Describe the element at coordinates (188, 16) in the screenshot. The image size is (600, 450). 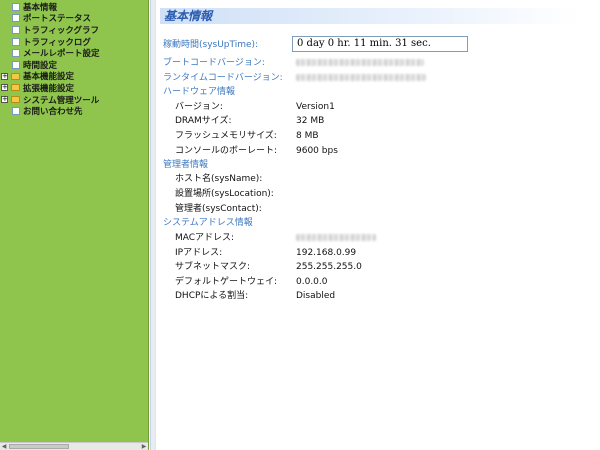
I see `page-title: 基本情報` at that location.